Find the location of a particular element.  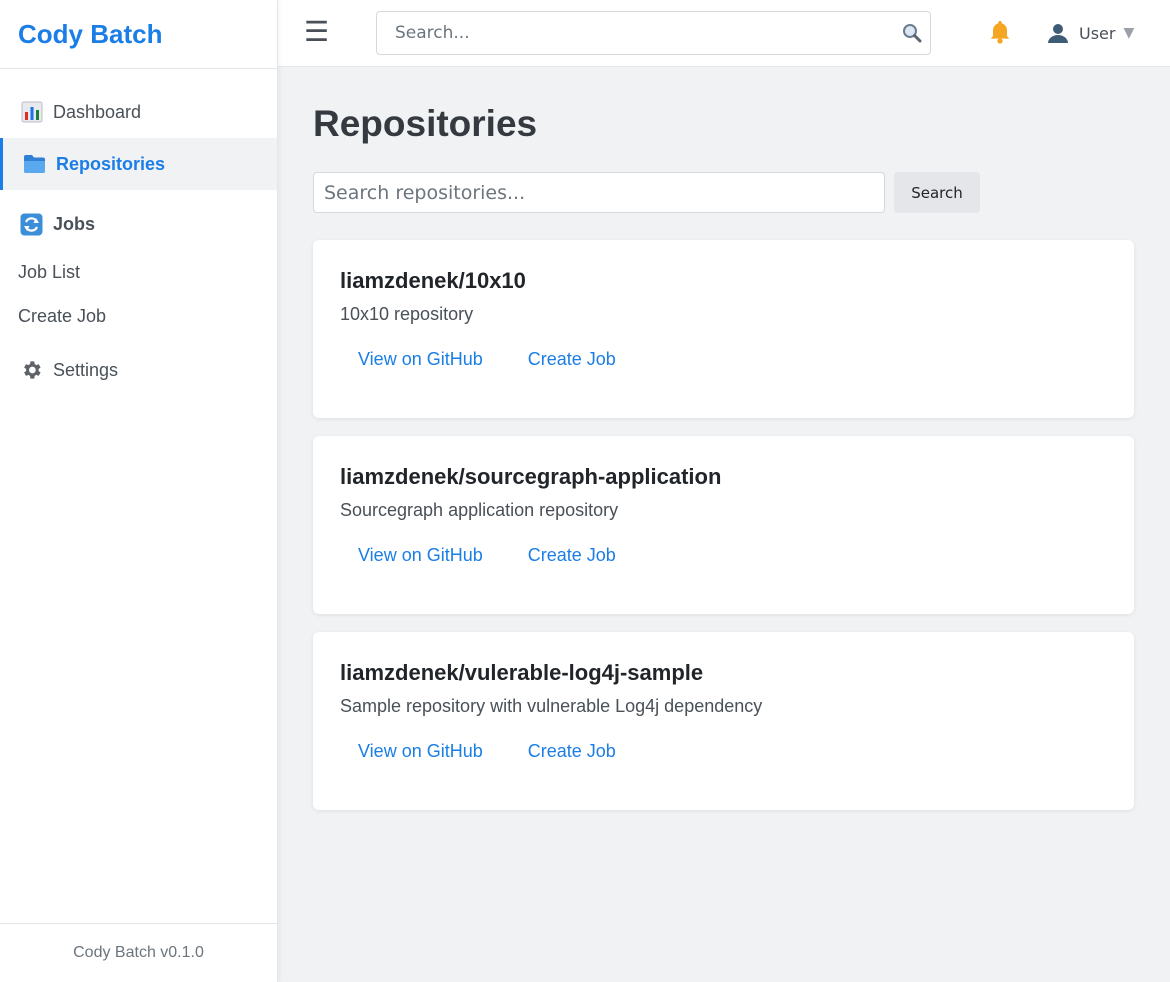

repository-description: 10x10 repository is located at coordinates (407, 314).